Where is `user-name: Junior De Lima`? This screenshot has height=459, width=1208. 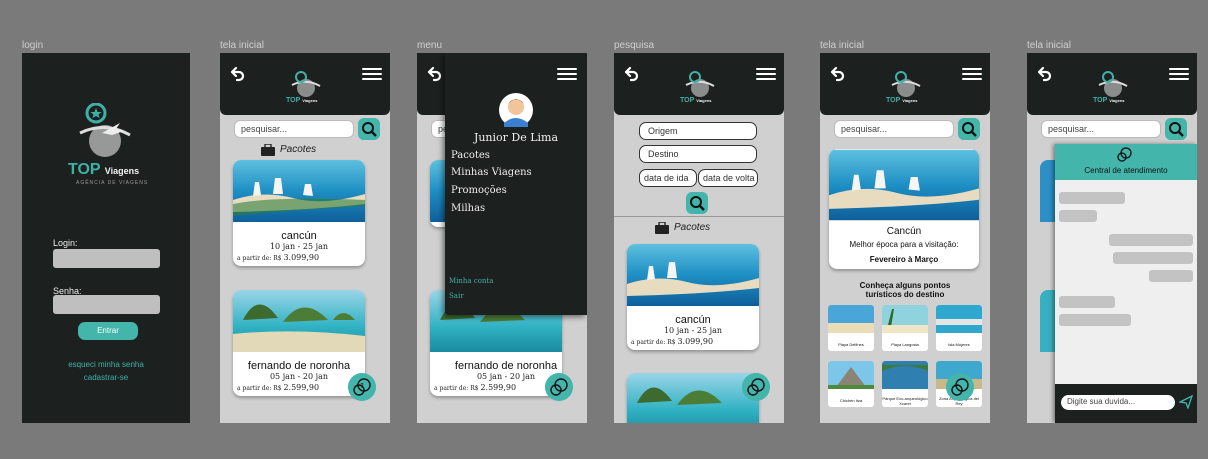 user-name: Junior De Lima is located at coordinates (516, 137).